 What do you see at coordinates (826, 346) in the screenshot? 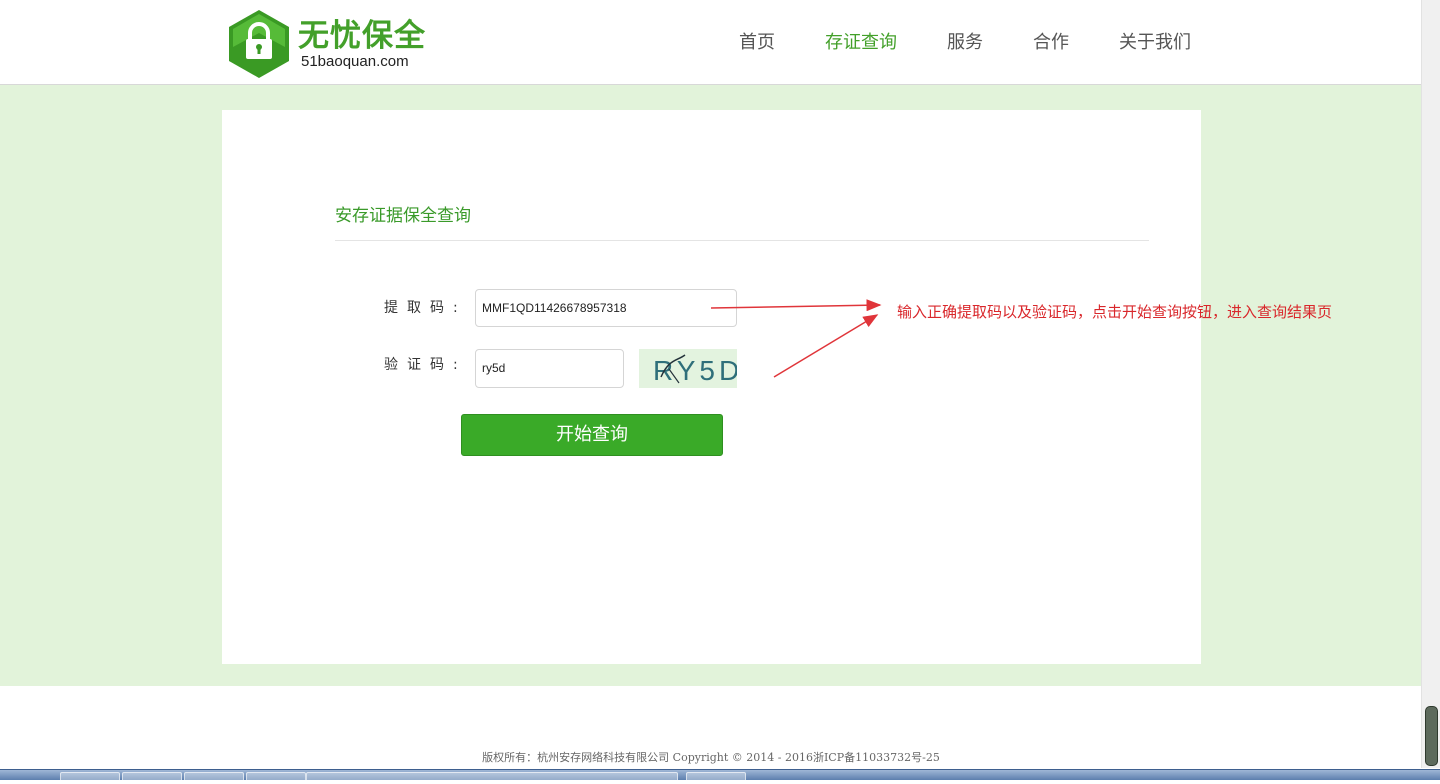
I see `arrow-to-captcha` at bounding box center [826, 346].